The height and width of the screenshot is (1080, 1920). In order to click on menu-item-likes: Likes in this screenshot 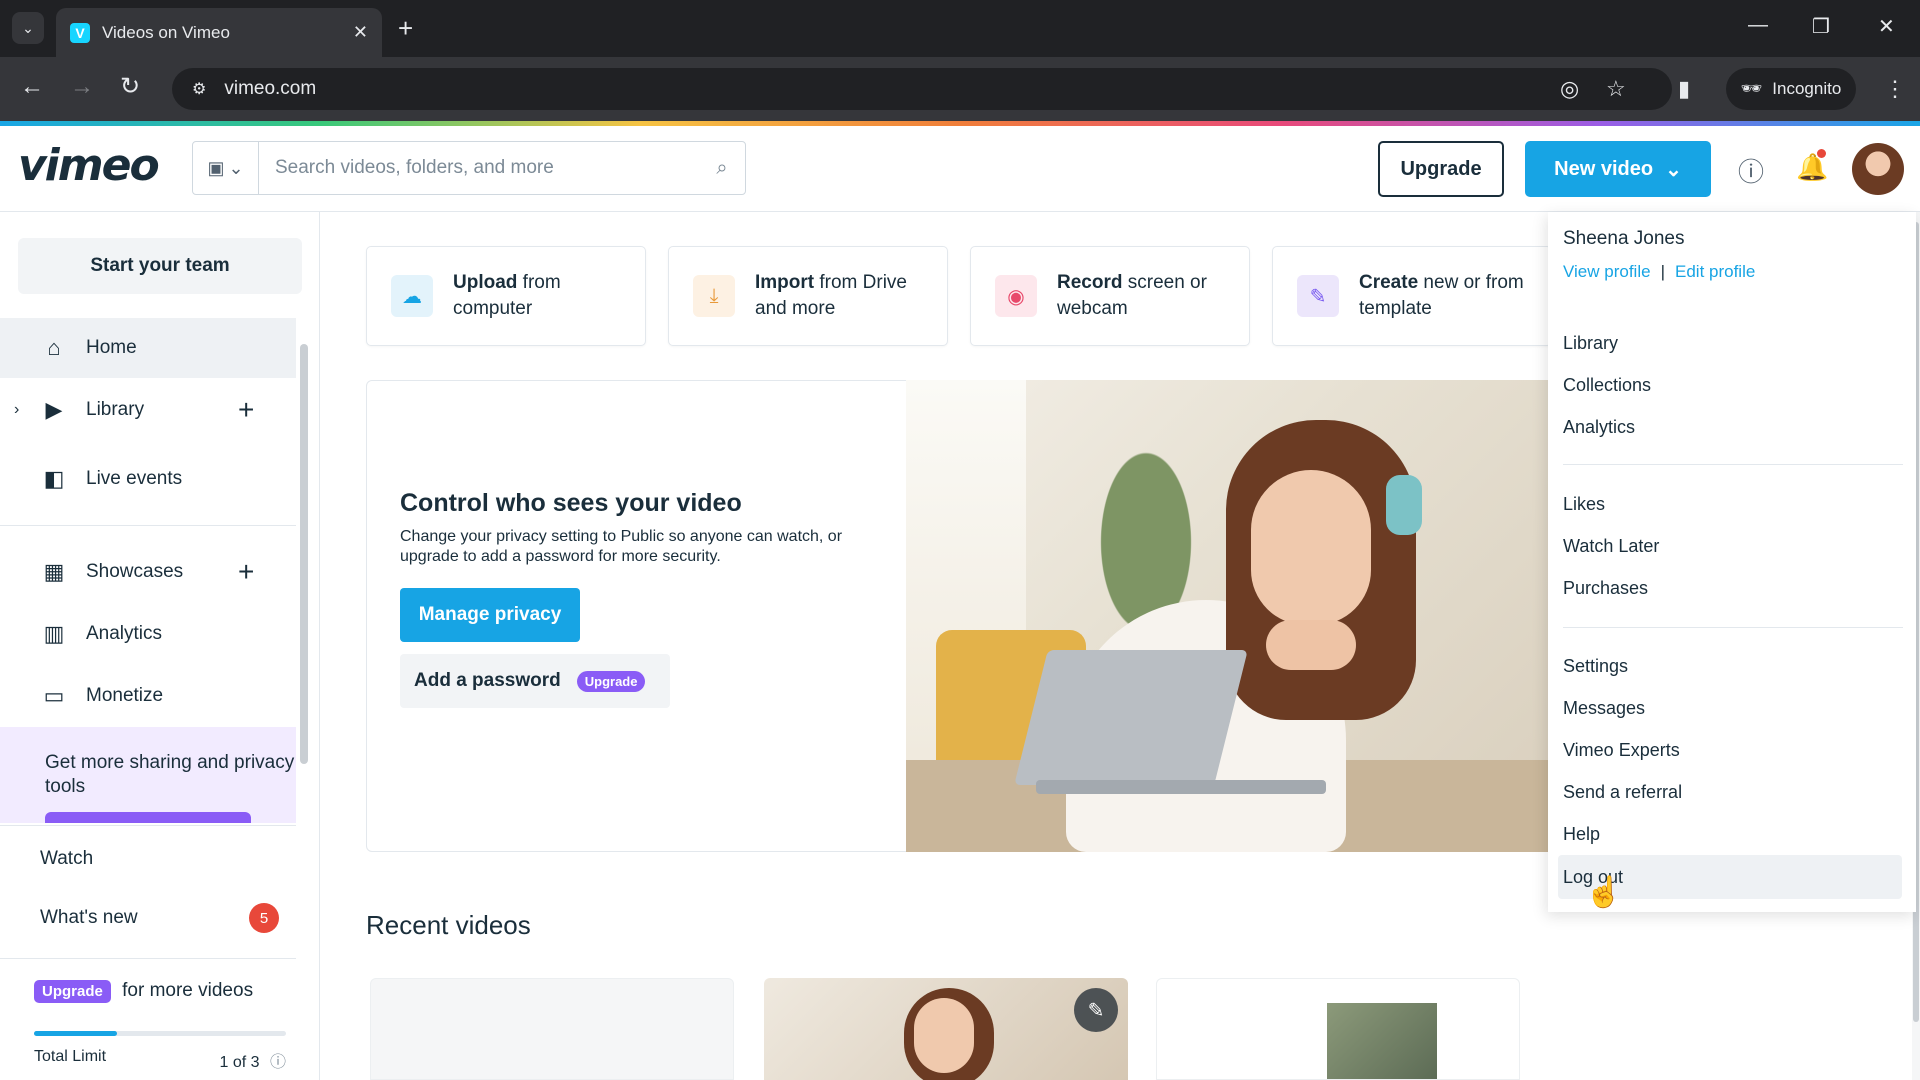, I will do `click(1584, 504)`.